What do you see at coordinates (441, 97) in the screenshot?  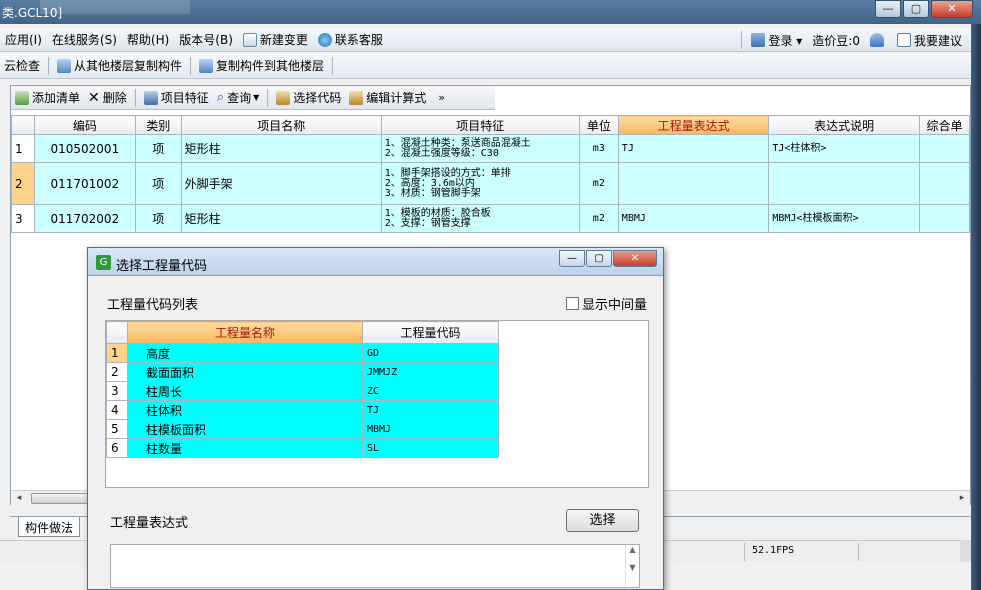 I see `toolbar-overflow-button: »` at bounding box center [441, 97].